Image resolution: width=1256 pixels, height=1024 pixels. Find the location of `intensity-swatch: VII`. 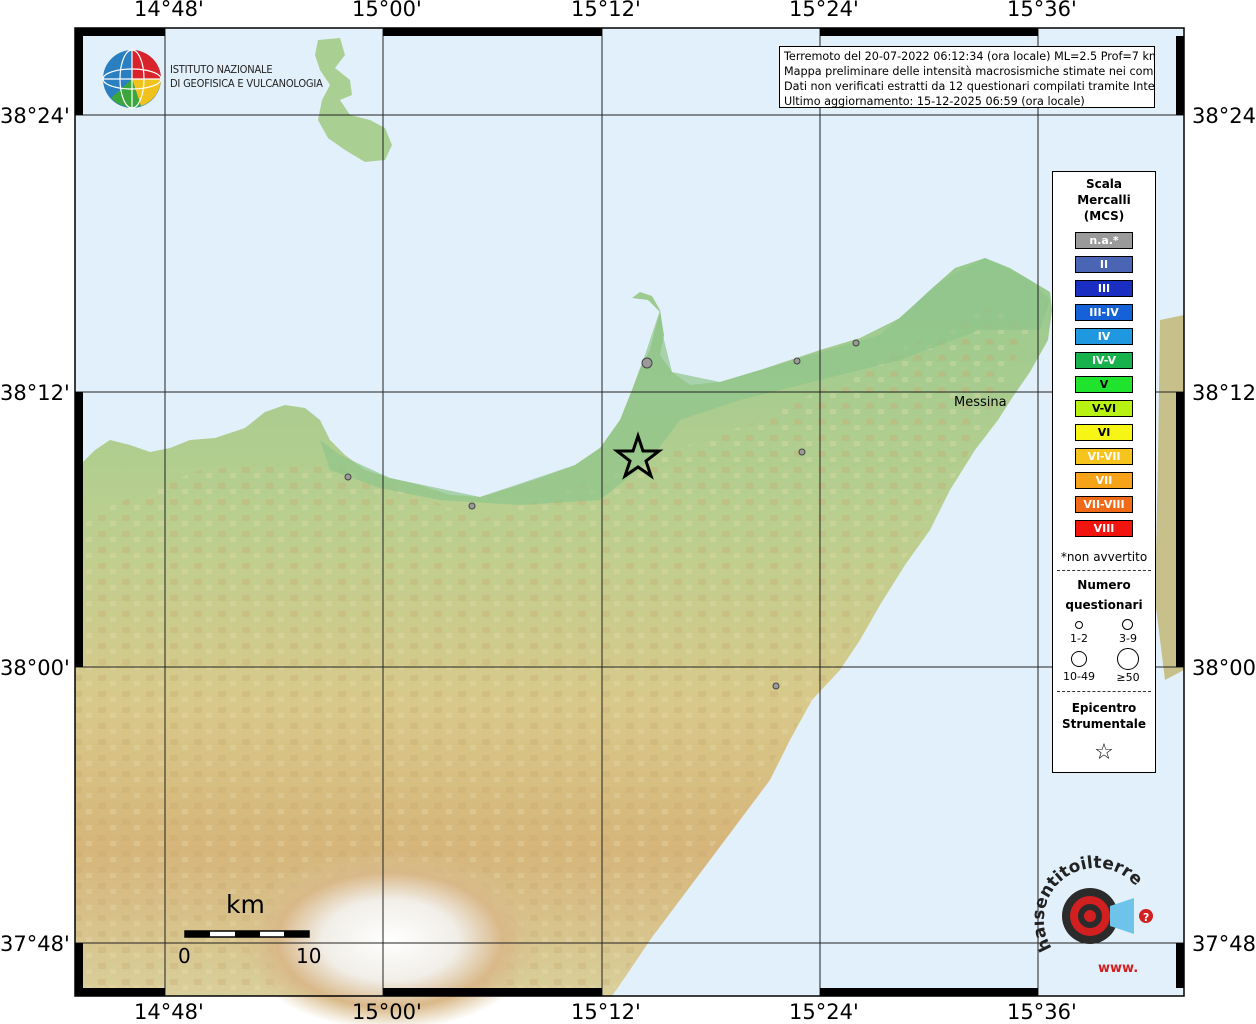

intensity-swatch: VII is located at coordinates (1104, 480).